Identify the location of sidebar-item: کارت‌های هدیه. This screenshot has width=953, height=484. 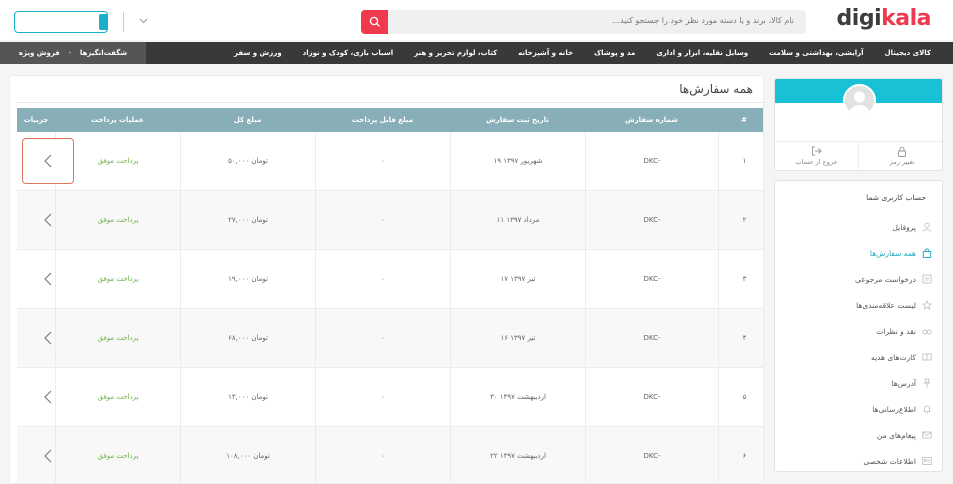
(857, 357).